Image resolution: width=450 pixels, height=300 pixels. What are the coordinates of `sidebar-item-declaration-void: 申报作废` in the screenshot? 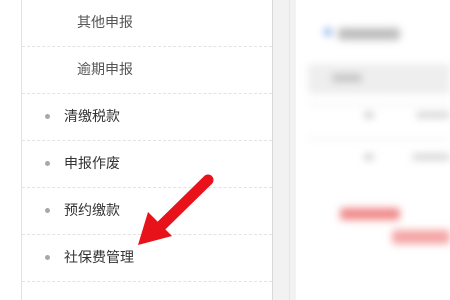 It's located at (147, 164).